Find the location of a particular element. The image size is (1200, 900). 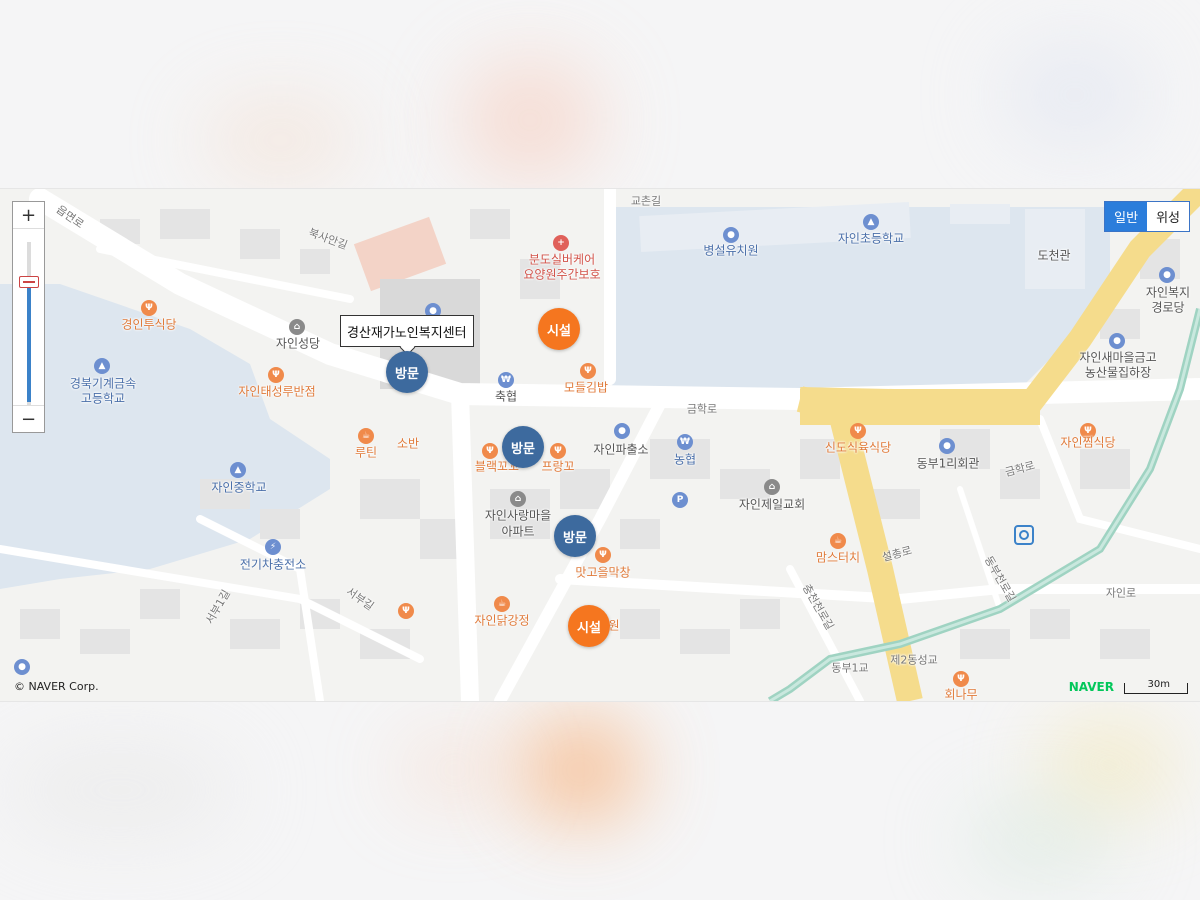

place-label: 고등학교 is located at coordinates (103, 398).